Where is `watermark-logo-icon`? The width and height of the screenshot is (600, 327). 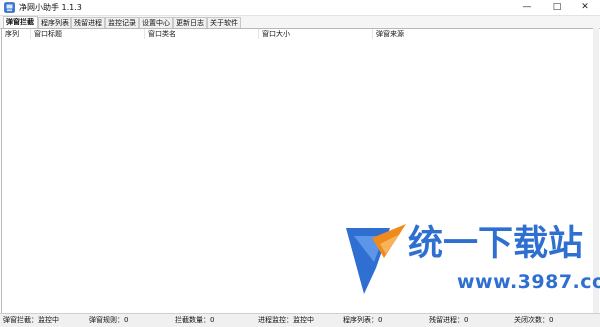
watermark-logo-icon is located at coordinates (376, 259).